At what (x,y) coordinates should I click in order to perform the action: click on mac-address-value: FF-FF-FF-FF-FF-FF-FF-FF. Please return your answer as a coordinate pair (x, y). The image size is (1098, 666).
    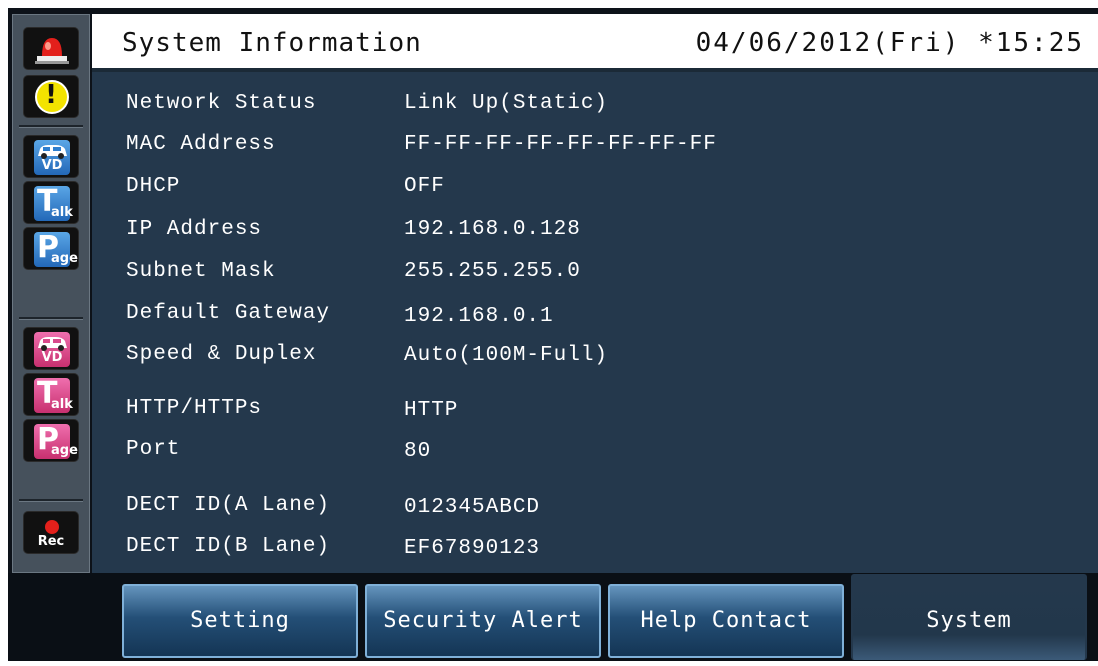
    Looking at the image, I should click on (560, 144).